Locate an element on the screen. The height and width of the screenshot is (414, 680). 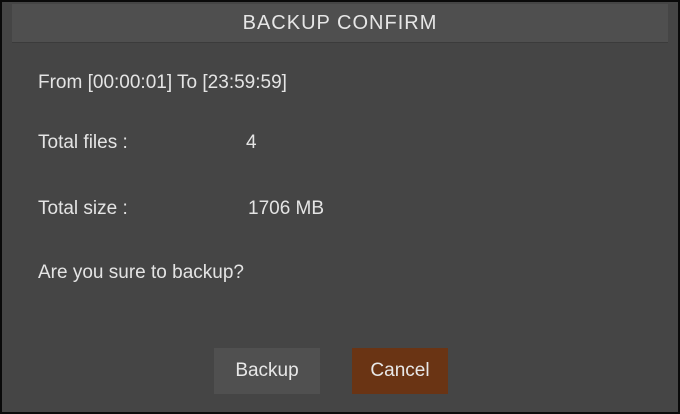
total-files-value: 4 is located at coordinates (251, 142).